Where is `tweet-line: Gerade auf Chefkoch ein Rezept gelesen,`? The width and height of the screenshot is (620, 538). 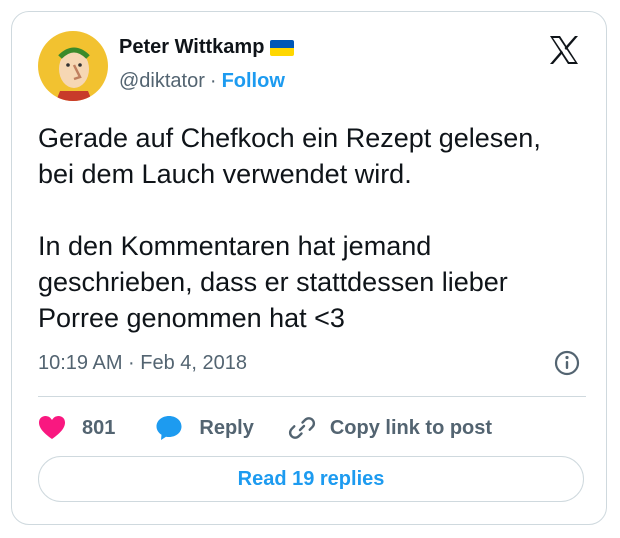 tweet-line: Gerade auf Chefkoch ein Rezept gelesen, is located at coordinates (289, 138).